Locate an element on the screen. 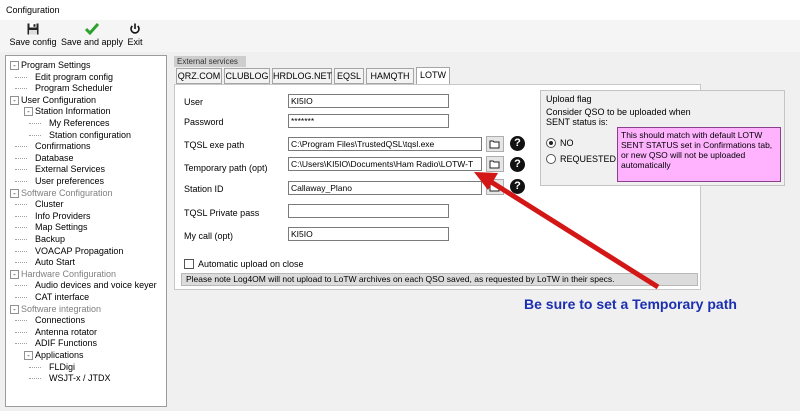 The image size is (800, 411). tree-item: User Configuration is located at coordinates (58, 100).